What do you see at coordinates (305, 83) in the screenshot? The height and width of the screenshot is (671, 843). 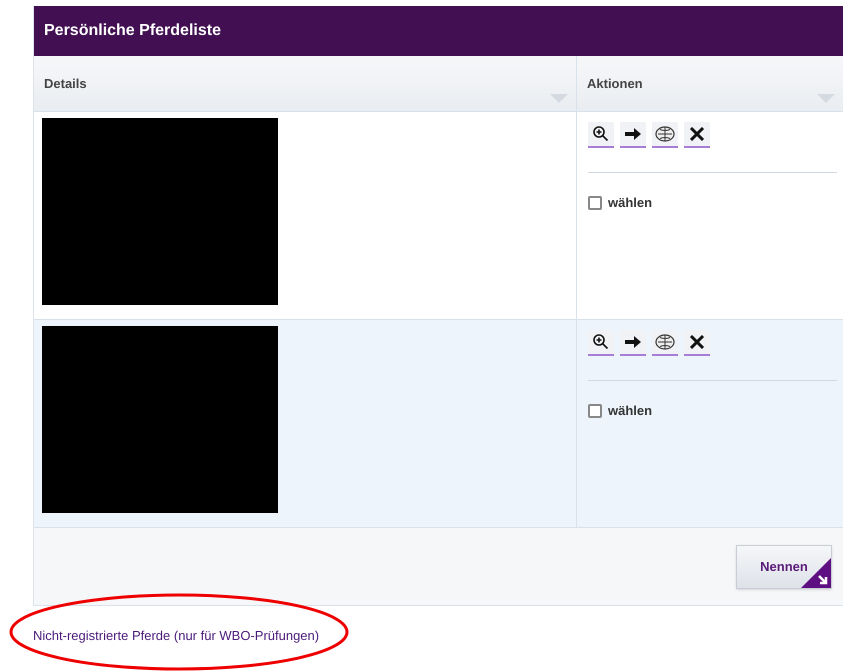 I see `column-header: Details` at bounding box center [305, 83].